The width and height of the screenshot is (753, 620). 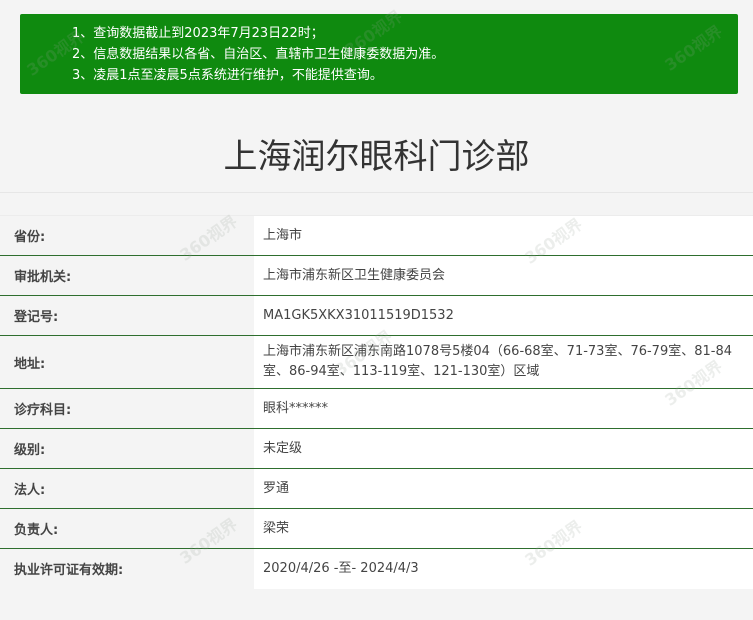 I want to click on table-row-legal-person: 法人: 罗通, so click(x=376, y=488).